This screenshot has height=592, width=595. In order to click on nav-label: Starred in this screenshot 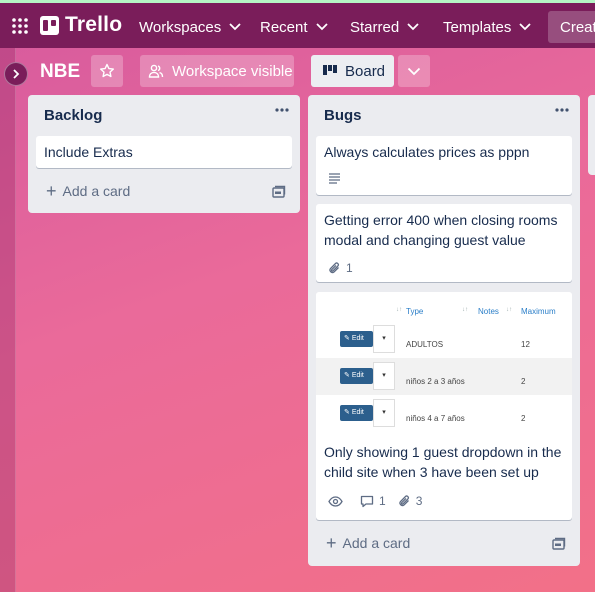, I will do `click(375, 27)`.